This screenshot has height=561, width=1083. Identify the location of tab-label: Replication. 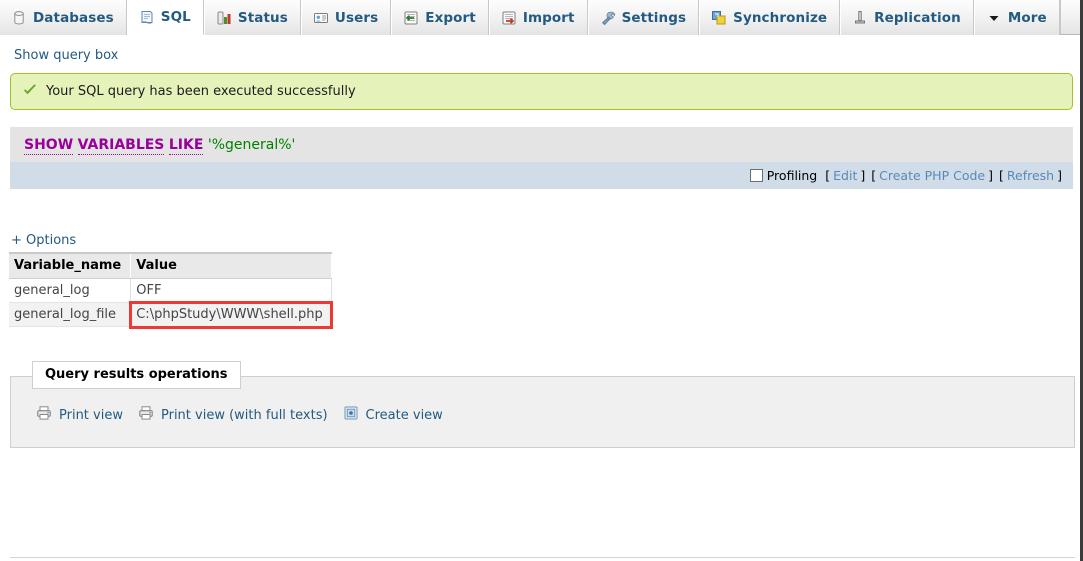
(917, 17).